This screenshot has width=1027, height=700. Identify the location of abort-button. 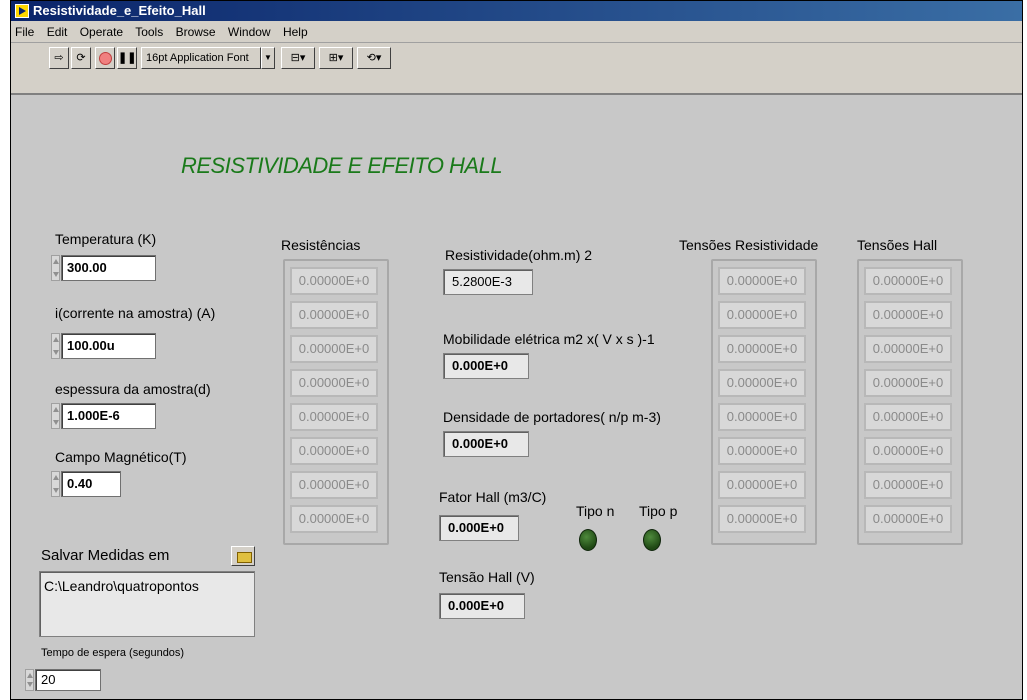
(105, 58).